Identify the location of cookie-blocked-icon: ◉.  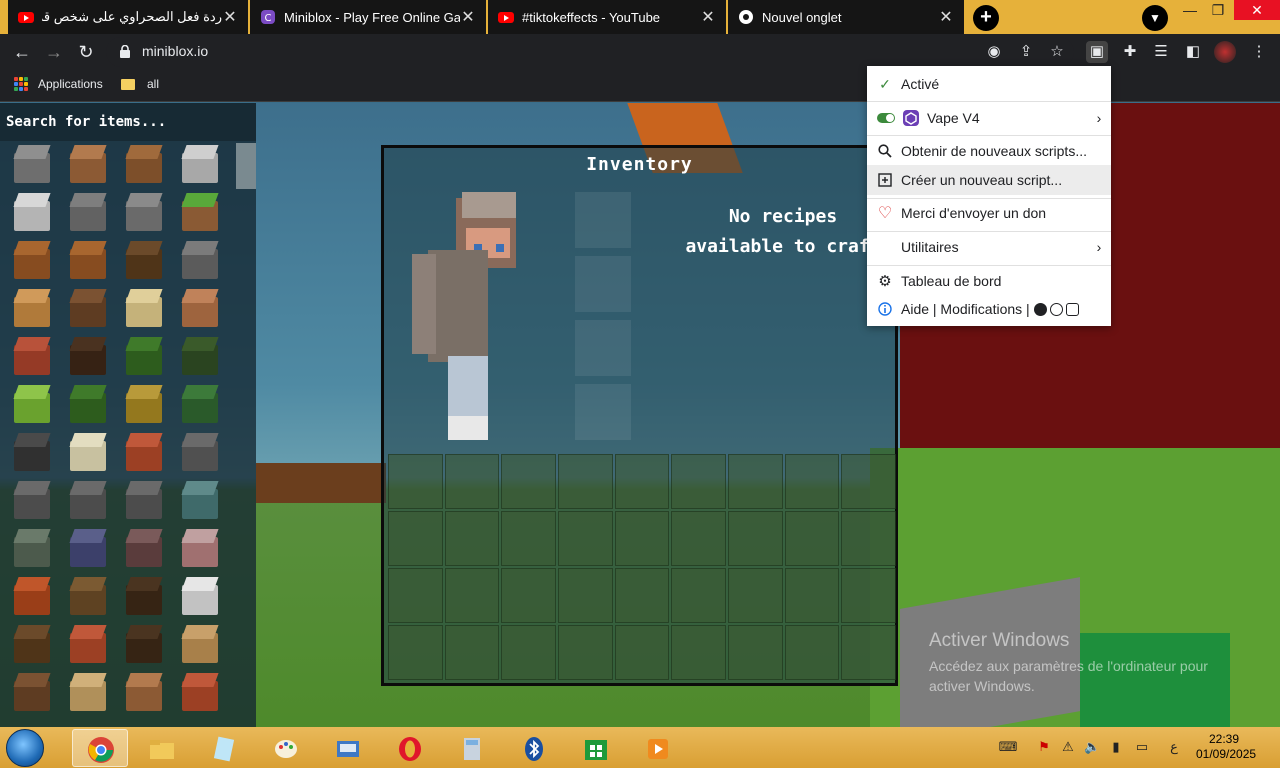
(994, 52).